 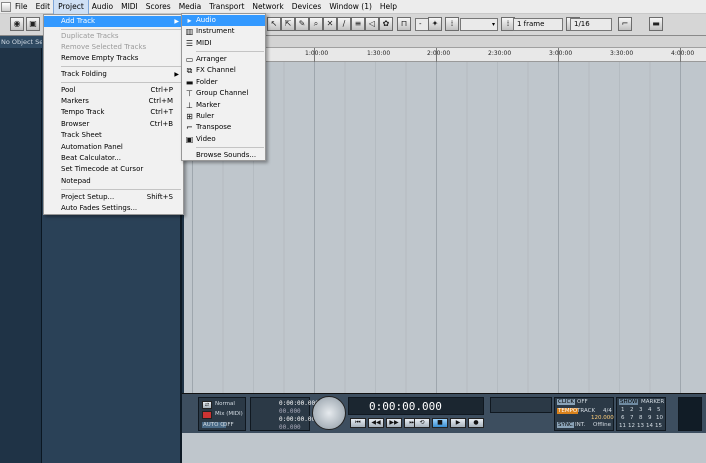 I want to click on ruler-tick: 3:00:00, so click(x=561, y=53).